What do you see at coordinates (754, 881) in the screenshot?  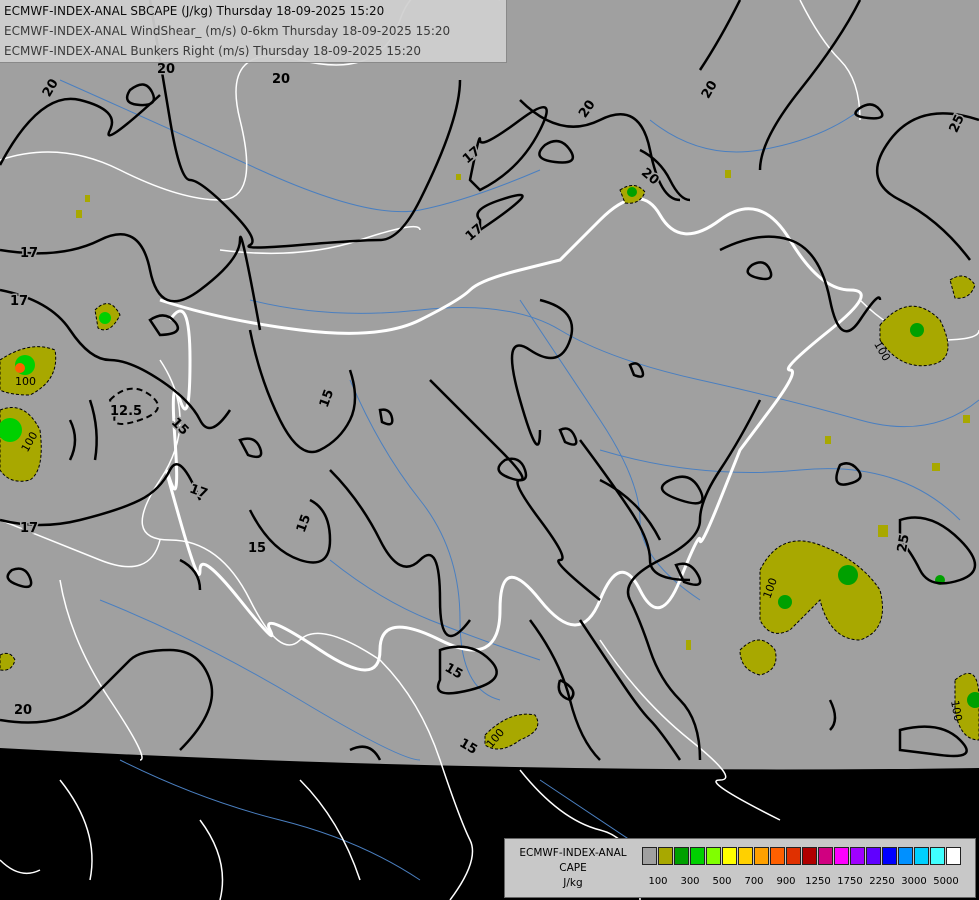 I see `legend-tick-label: 700` at bounding box center [754, 881].